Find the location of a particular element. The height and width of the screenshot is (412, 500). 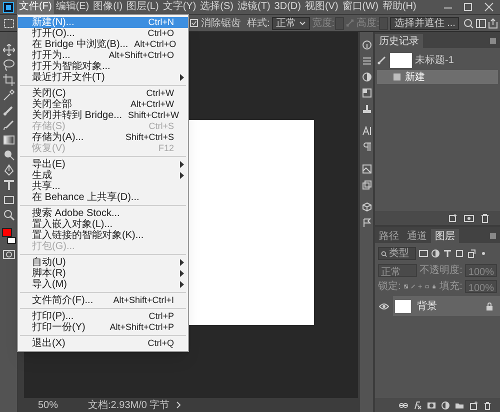

crop-tool-icon is located at coordinates (8, 80).